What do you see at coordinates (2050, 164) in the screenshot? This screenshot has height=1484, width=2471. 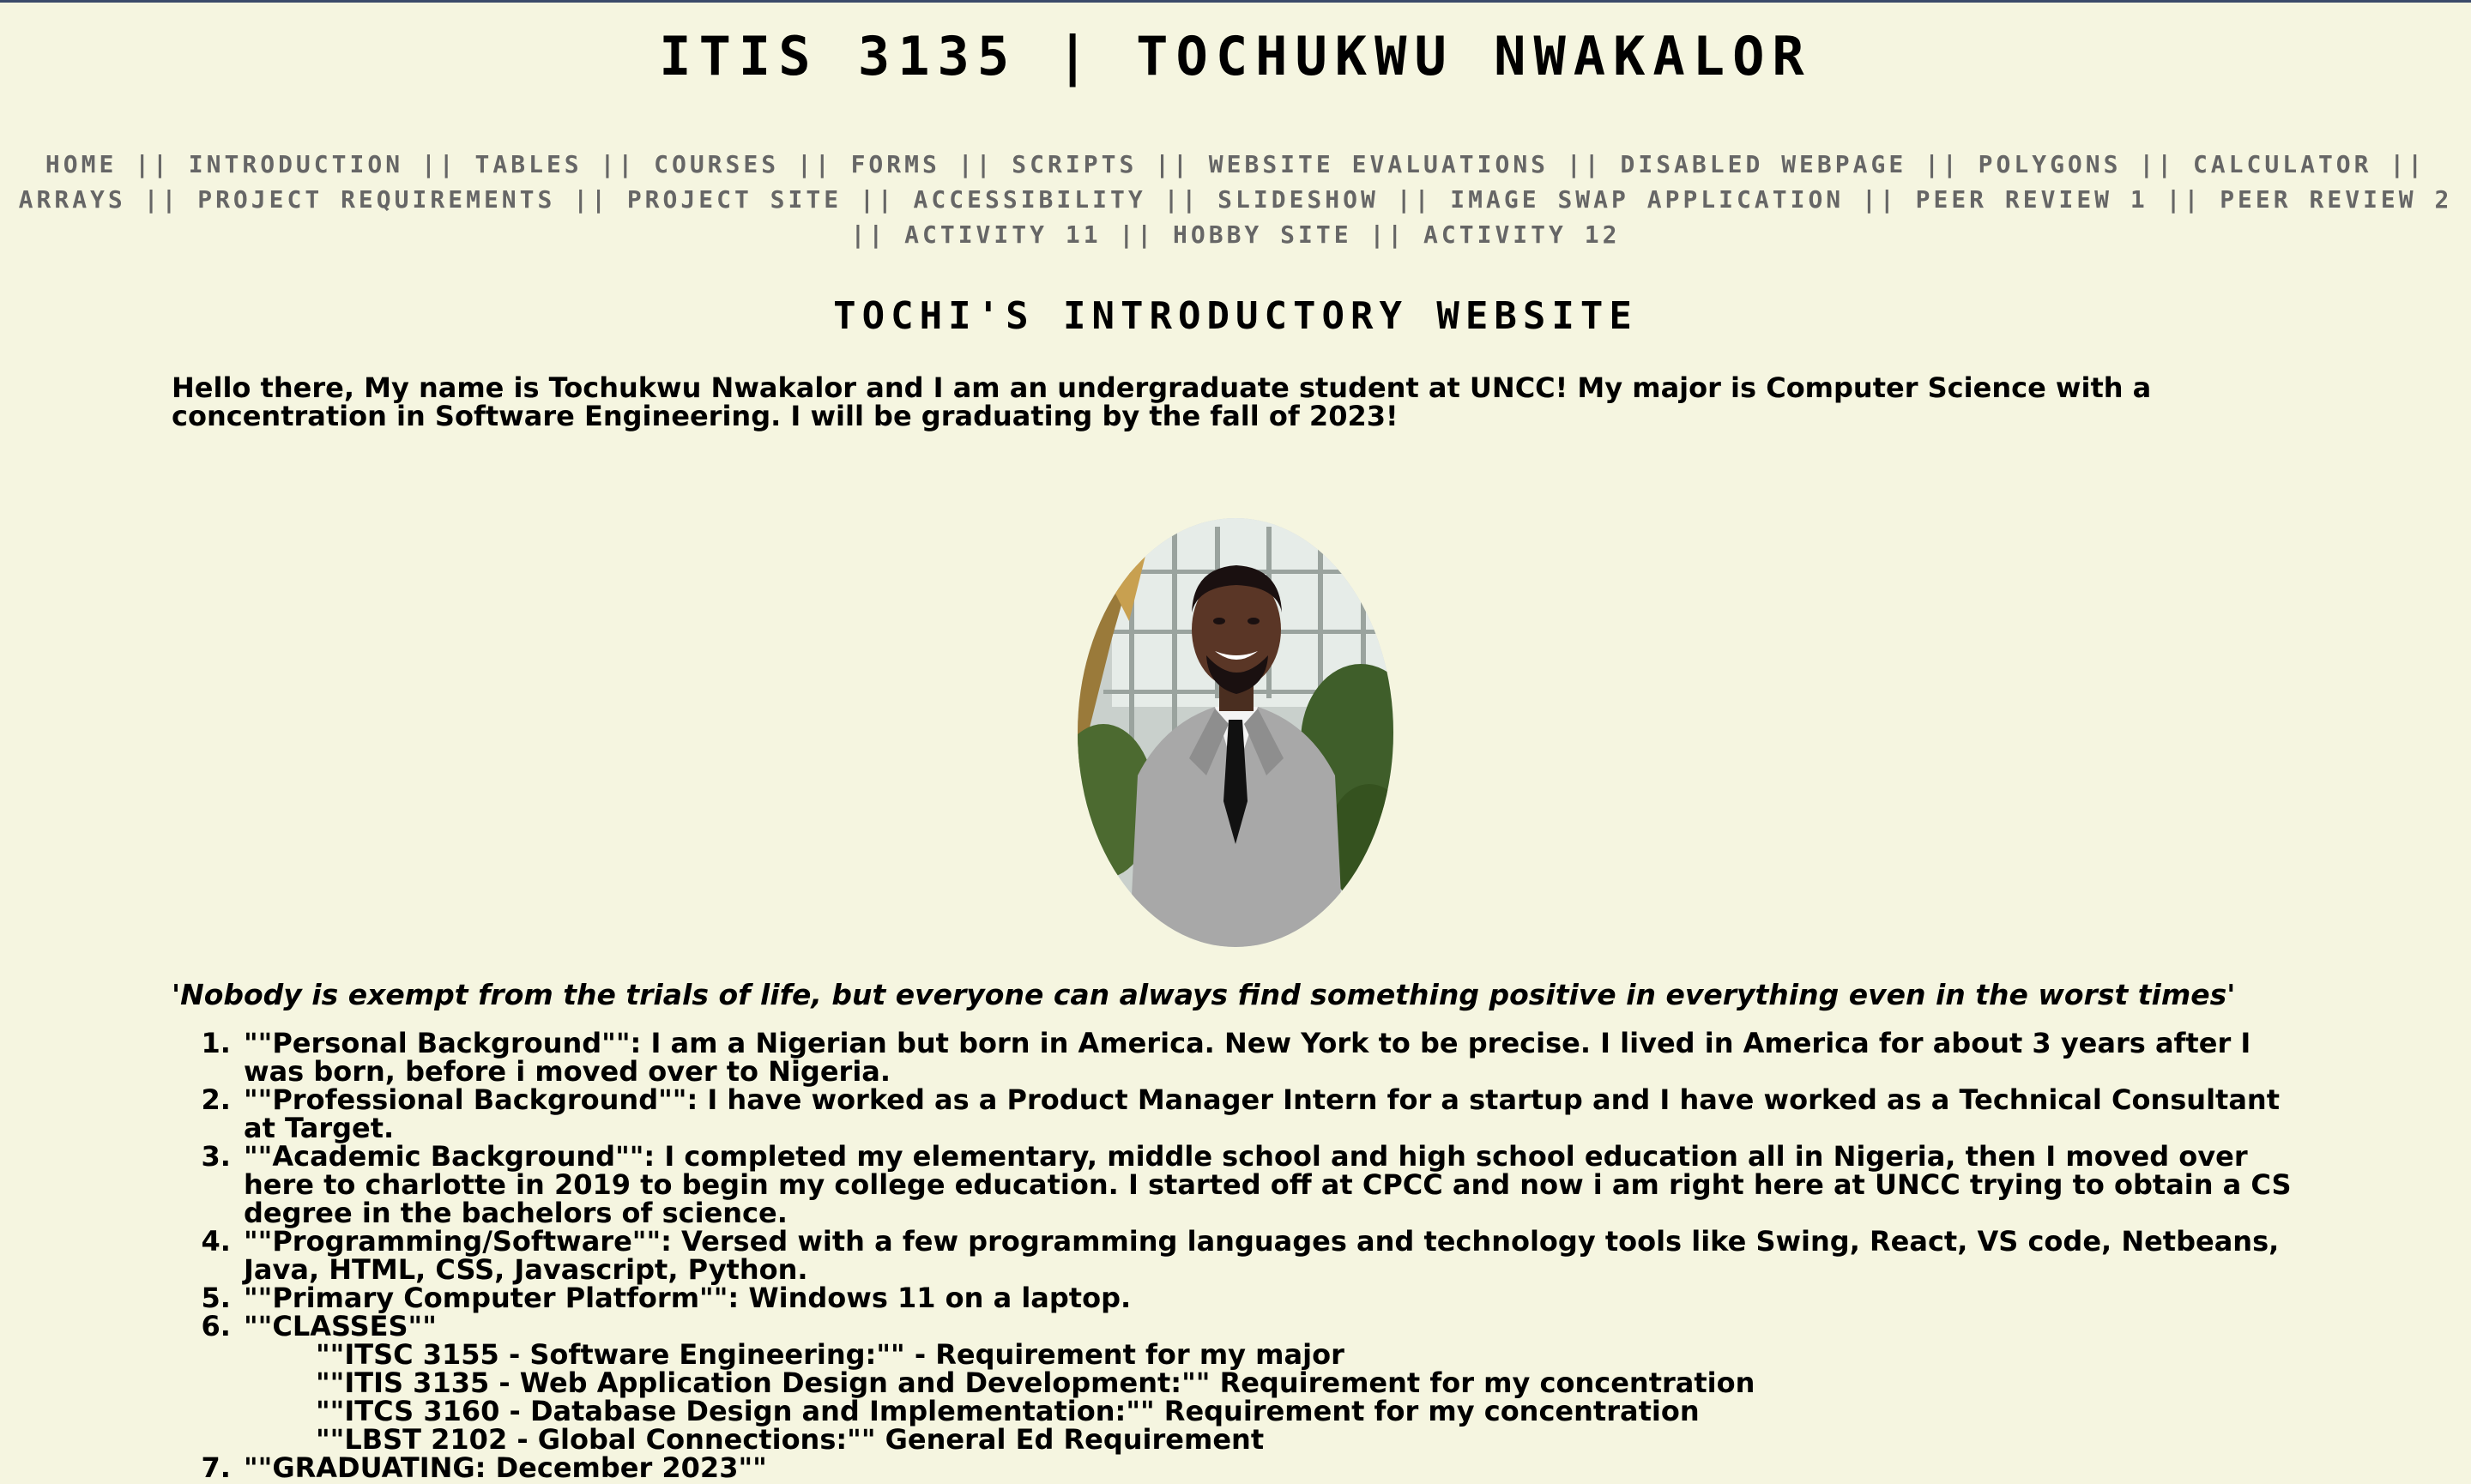 I see `nav-link-polygons: POLYGONS` at bounding box center [2050, 164].